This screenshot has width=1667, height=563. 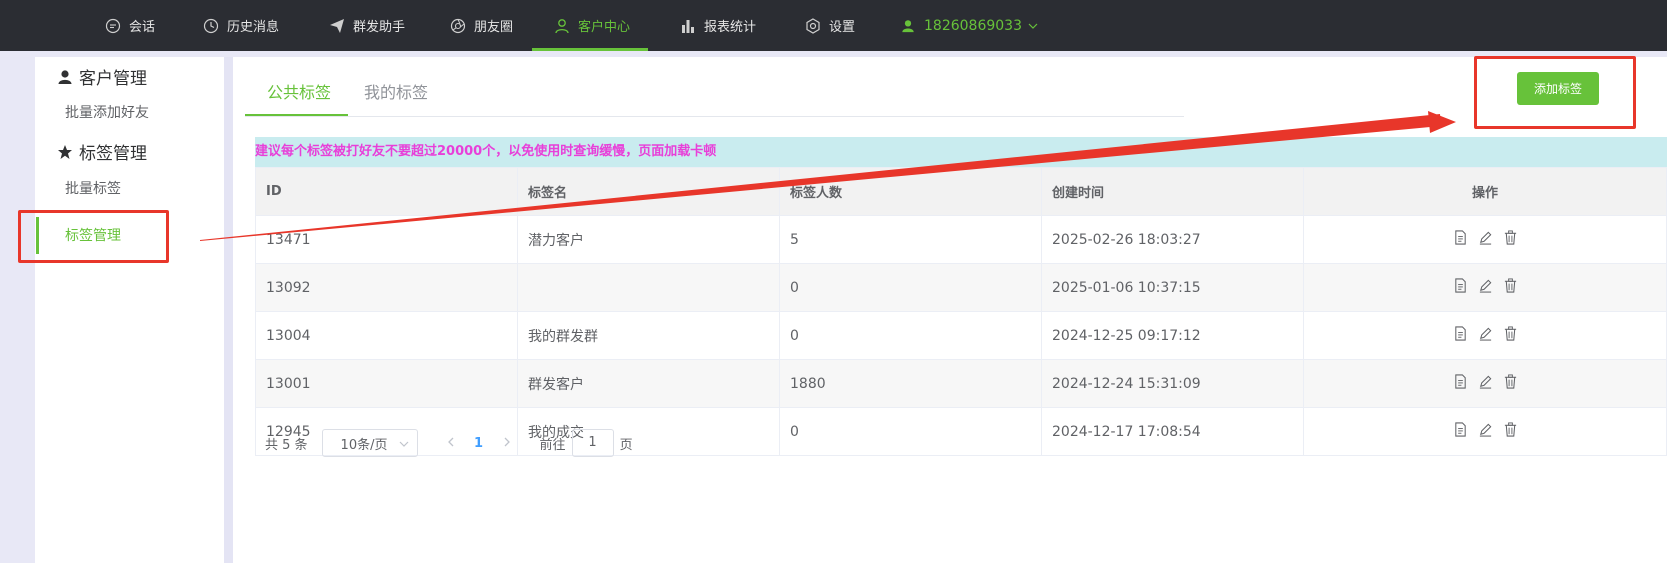 What do you see at coordinates (494, 27) in the screenshot?
I see `nav-item-label: 朋友圈` at bounding box center [494, 27].